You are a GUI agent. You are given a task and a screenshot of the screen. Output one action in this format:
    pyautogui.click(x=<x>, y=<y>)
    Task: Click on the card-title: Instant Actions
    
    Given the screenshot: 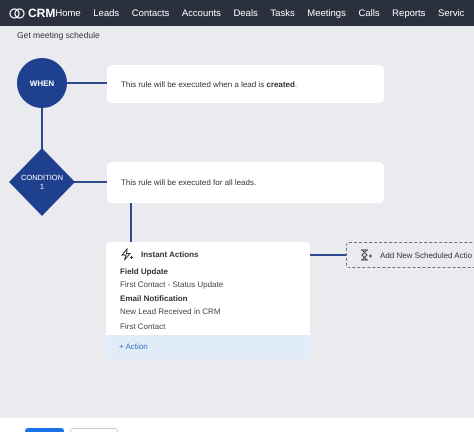 What is the action you would take?
    pyautogui.click(x=169, y=254)
    